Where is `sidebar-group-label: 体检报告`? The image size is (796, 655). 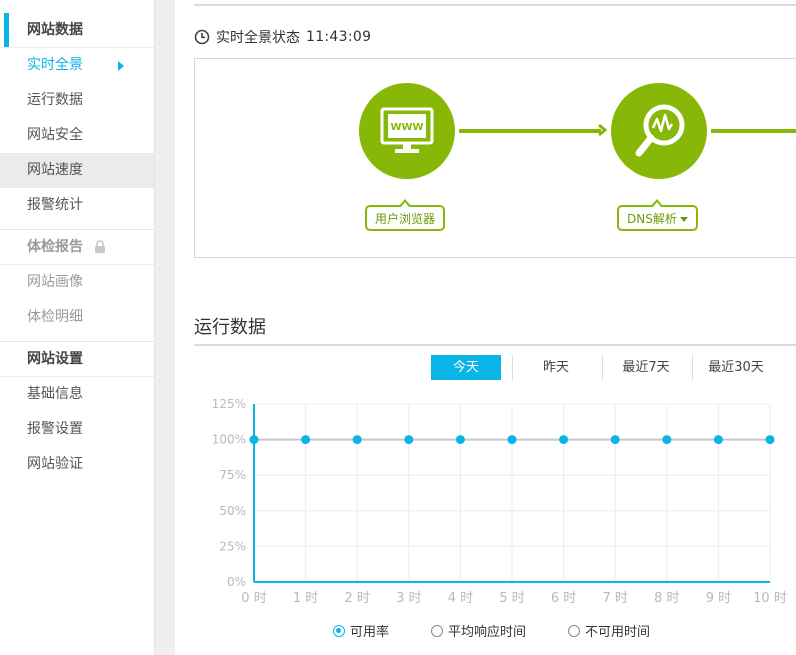 sidebar-group-label: 体检报告 is located at coordinates (55, 247).